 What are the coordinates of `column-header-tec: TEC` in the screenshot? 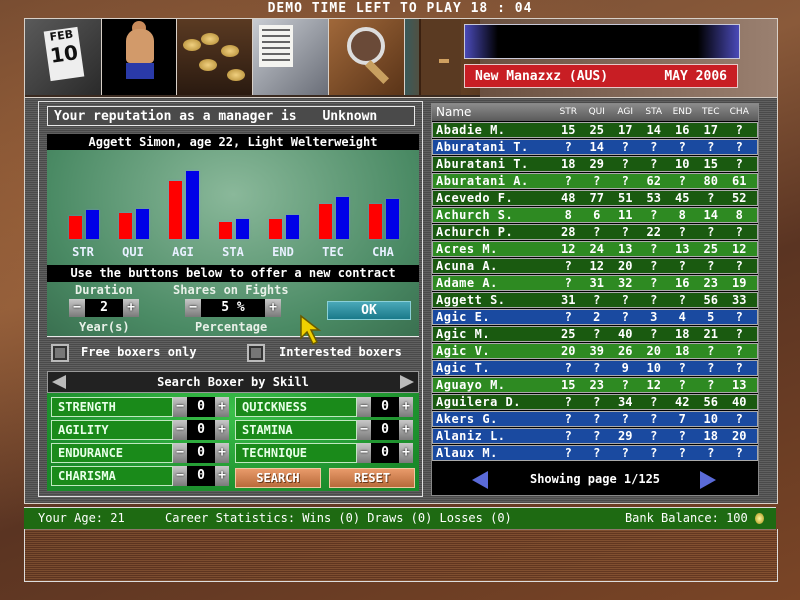 It's located at (711, 112).